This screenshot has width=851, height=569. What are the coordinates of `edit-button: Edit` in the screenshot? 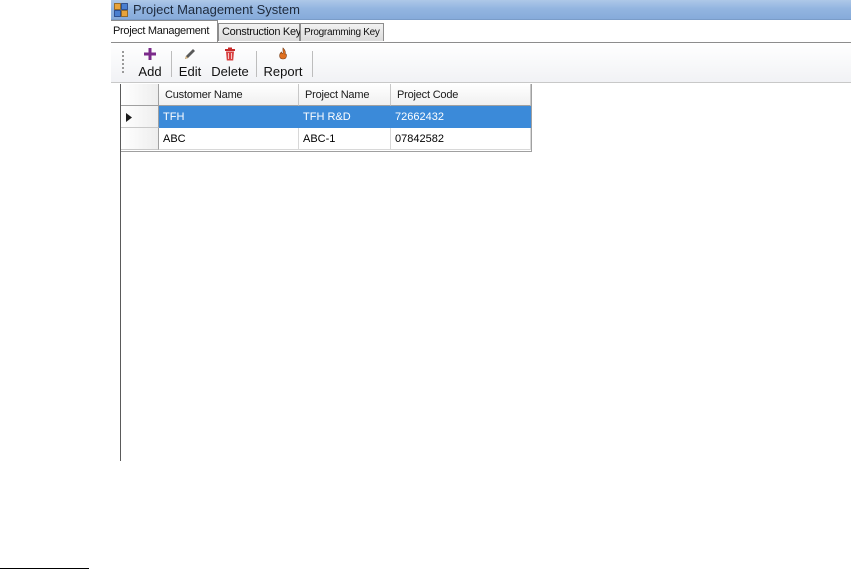 It's located at (190, 64).